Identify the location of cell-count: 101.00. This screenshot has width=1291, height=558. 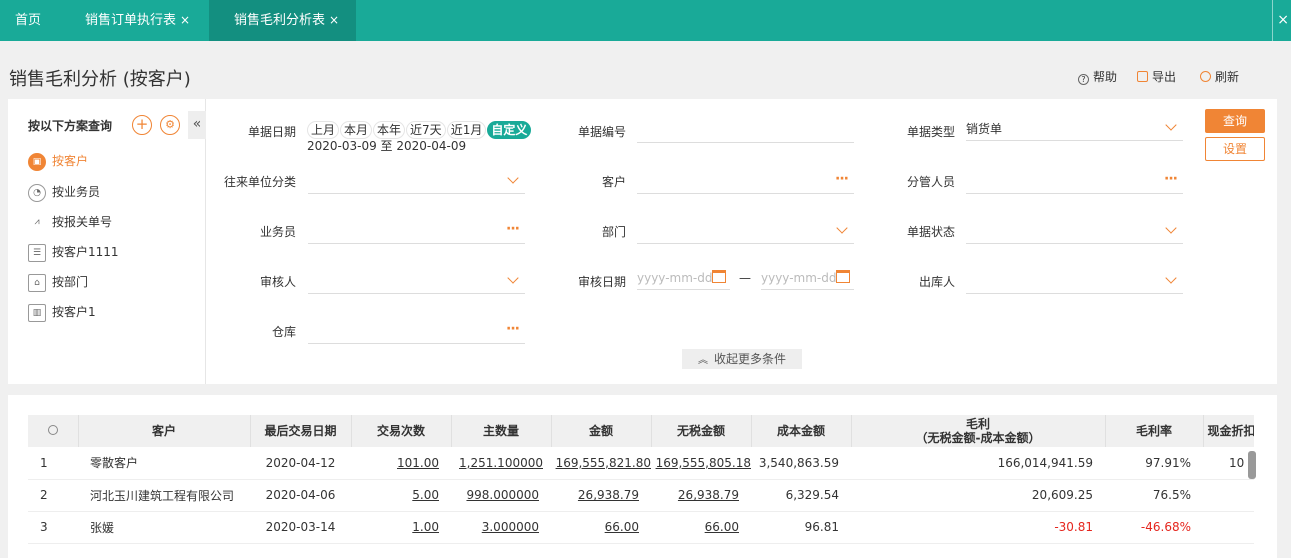
(401, 463).